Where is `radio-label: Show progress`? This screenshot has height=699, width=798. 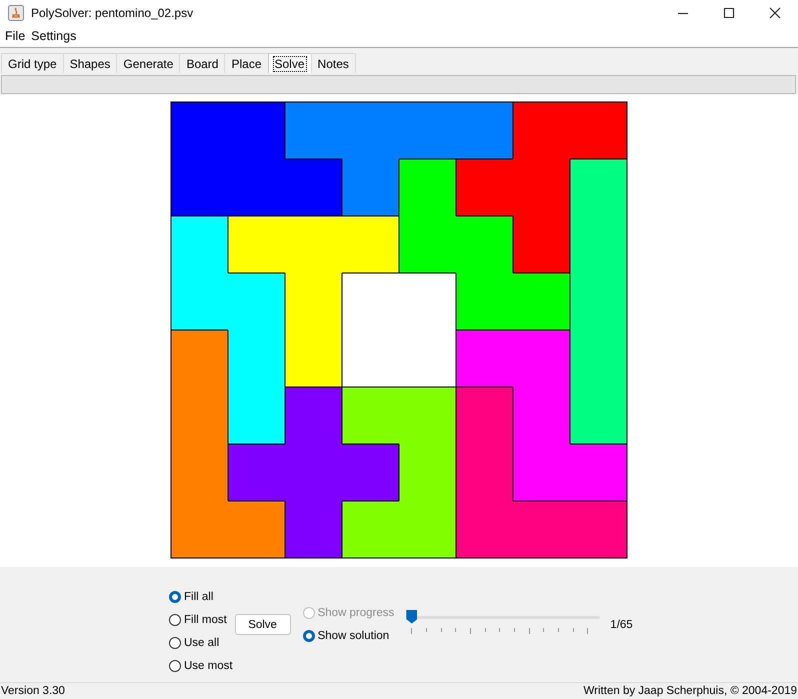
radio-label: Show progress is located at coordinates (356, 613).